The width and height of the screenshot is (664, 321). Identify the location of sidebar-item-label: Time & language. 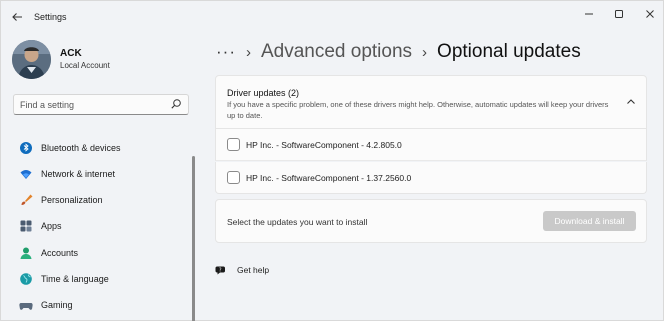
(75, 279).